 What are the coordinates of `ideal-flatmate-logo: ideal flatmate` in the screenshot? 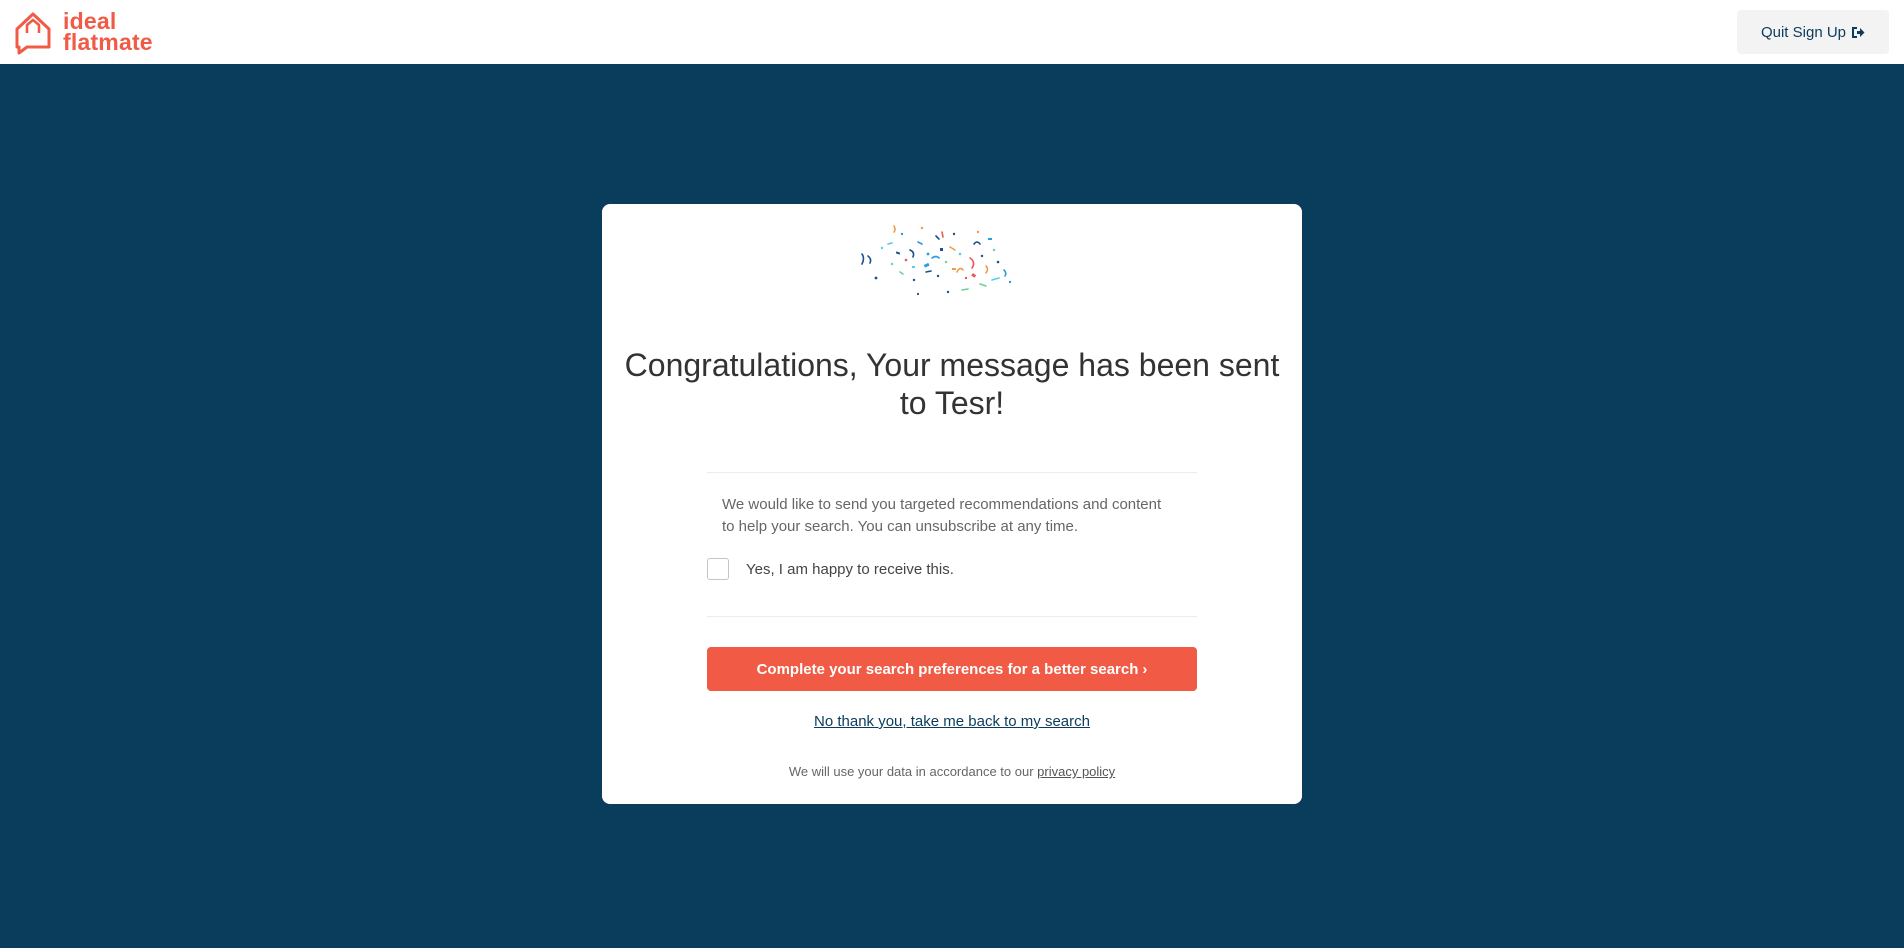 It's located at (83, 32).